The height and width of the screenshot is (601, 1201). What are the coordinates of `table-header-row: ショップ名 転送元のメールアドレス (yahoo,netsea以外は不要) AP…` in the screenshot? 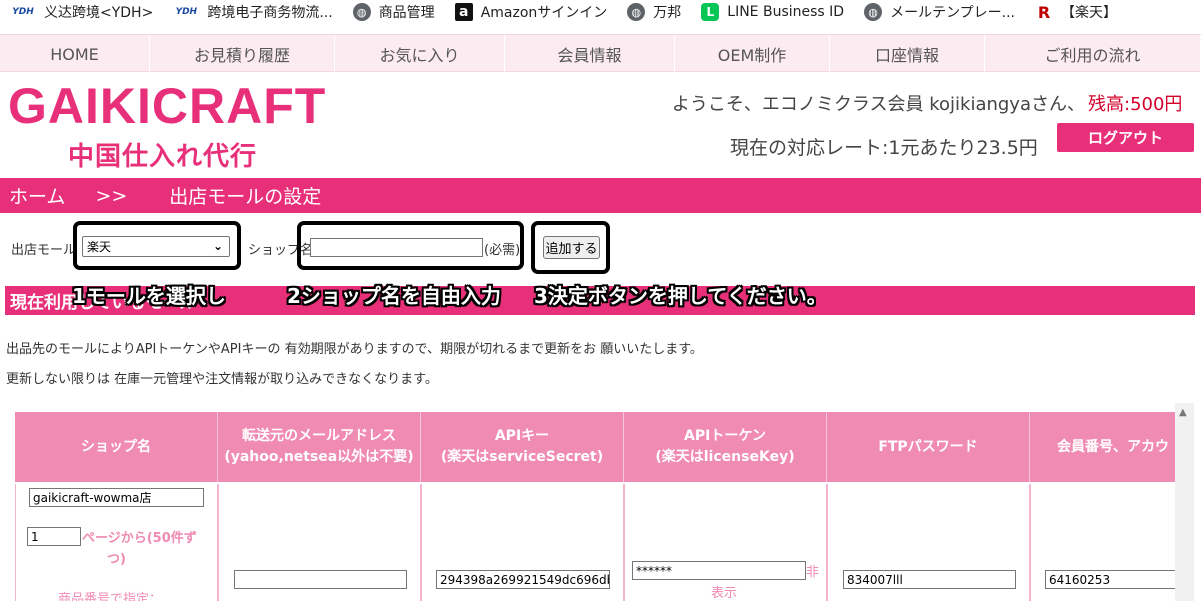 It's located at (595, 447).